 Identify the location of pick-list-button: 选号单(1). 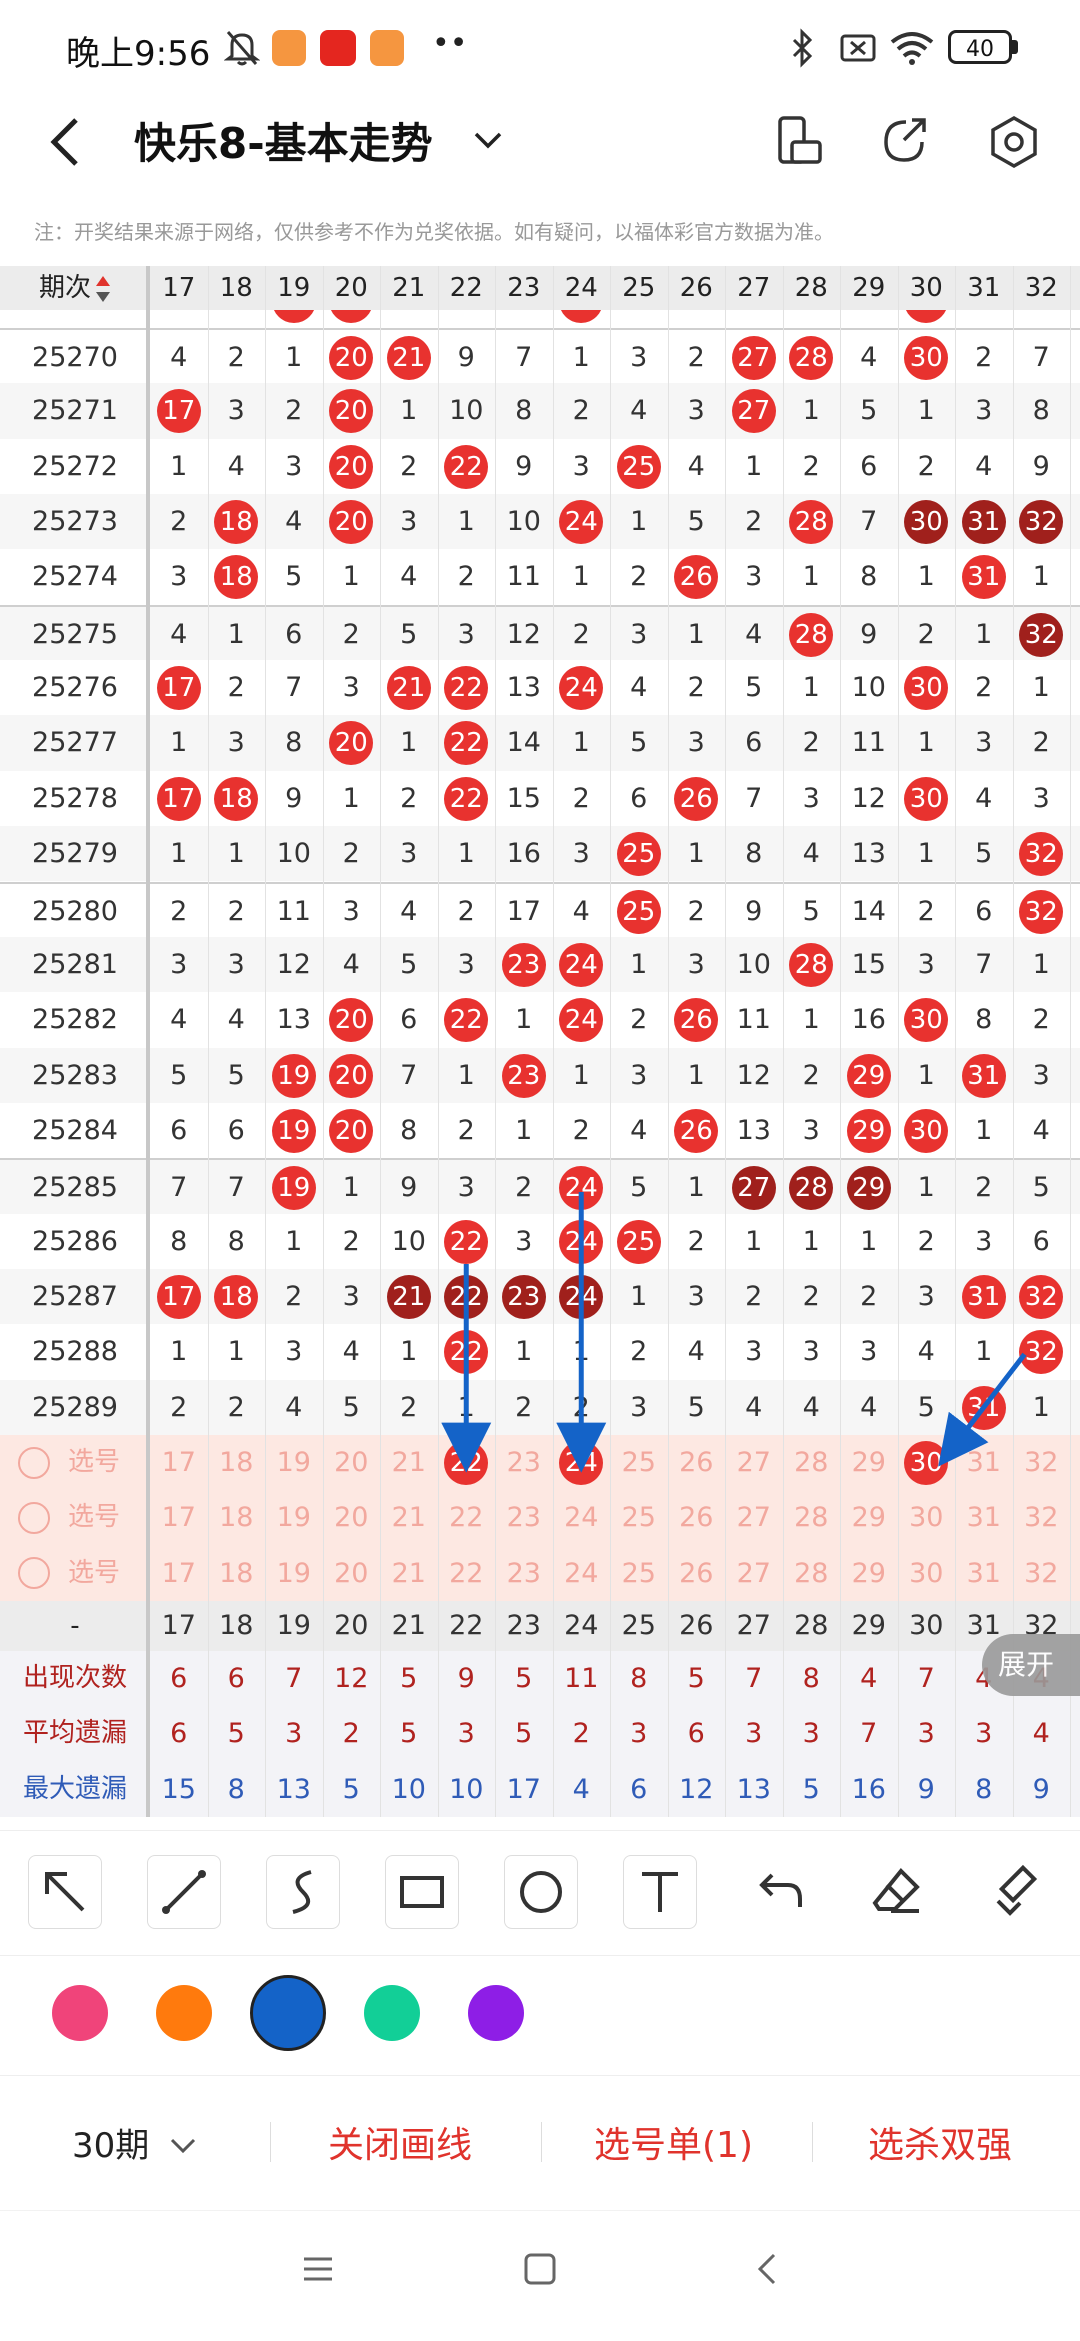
(673, 2142).